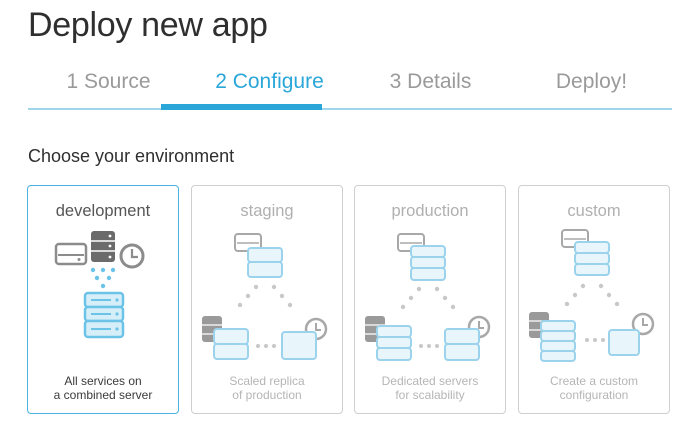 The height and width of the screenshot is (429, 690). What do you see at coordinates (103, 388) in the screenshot?
I see `environment-description: All services on a combined server` at bounding box center [103, 388].